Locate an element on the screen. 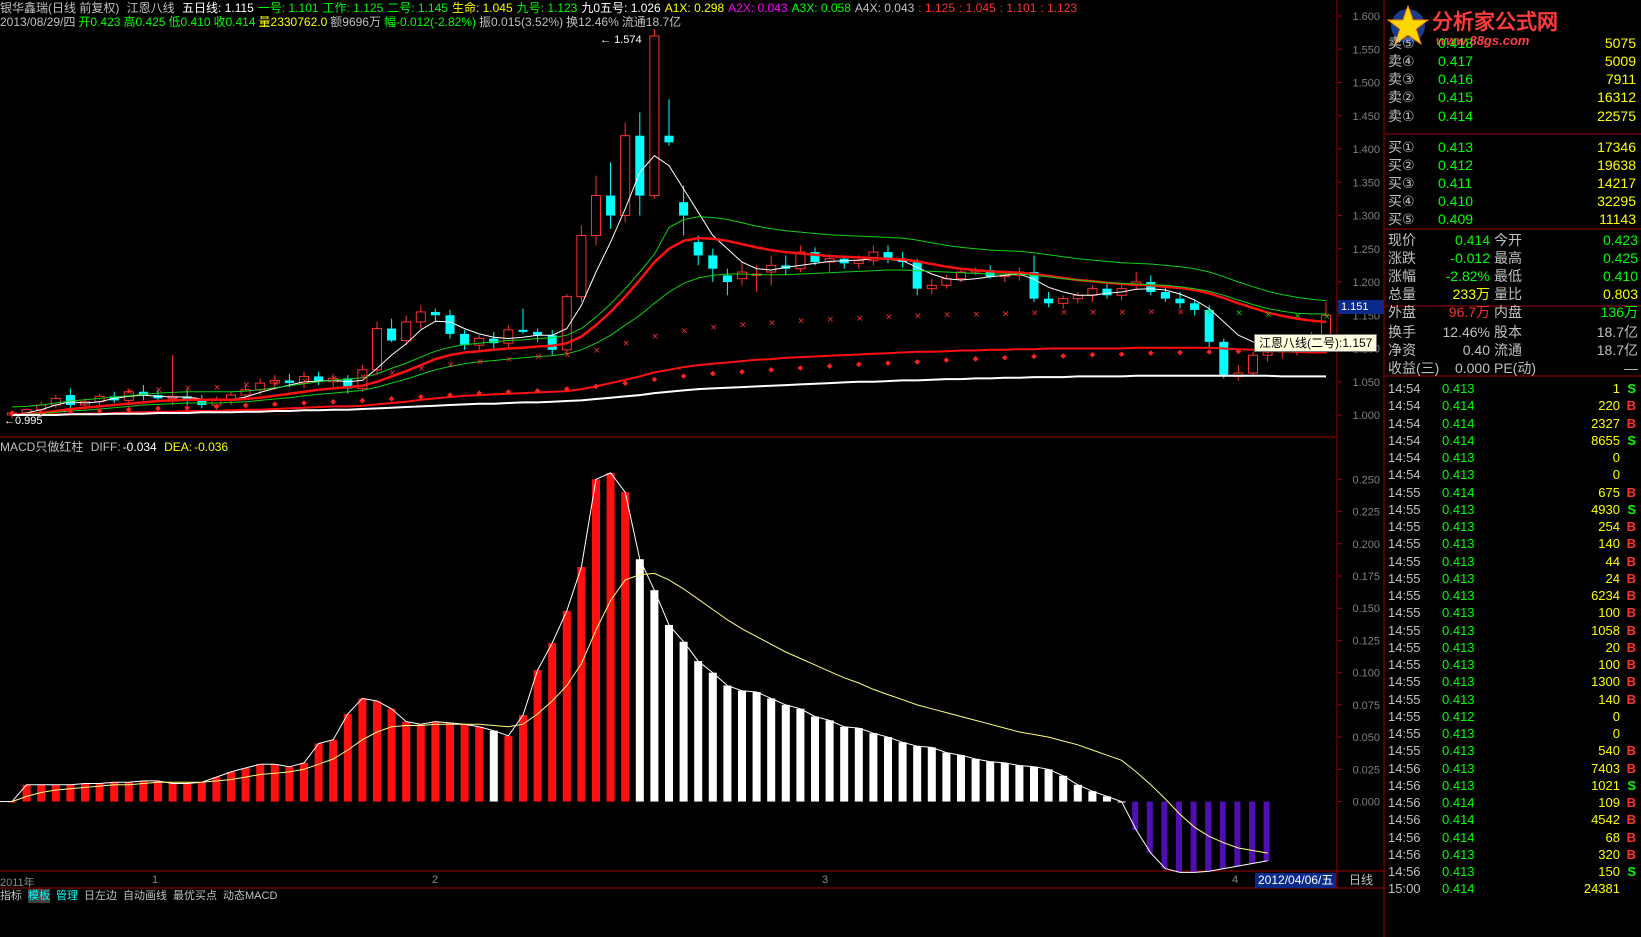  bottom-tab: 管理 is located at coordinates (67, 896).